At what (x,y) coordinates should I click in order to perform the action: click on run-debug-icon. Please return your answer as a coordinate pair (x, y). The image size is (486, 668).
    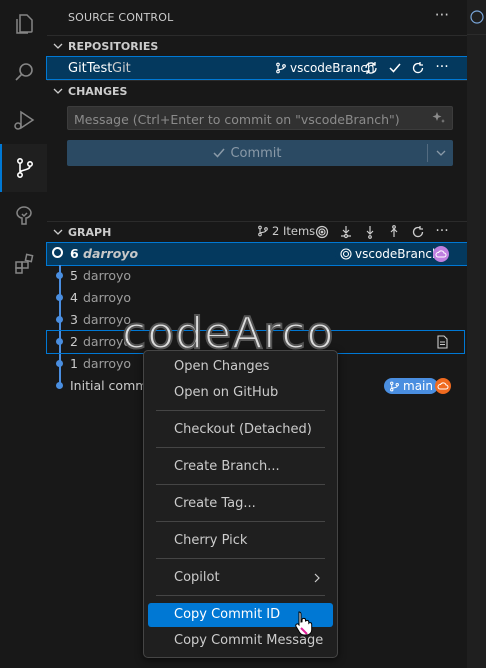
    Looking at the image, I should click on (23, 120).